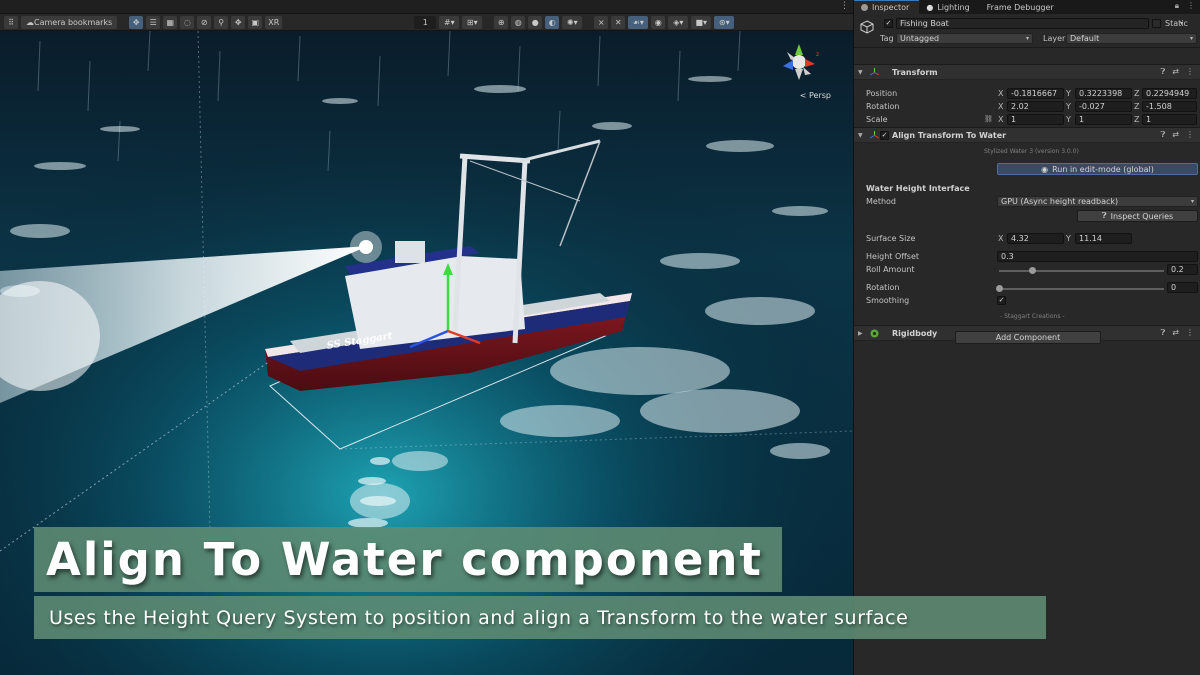 This screenshot has width=1200, height=675. Describe the element at coordinates (1182, 269) in the screenshot. I see `roll-amount-field: 0.2` at that location.